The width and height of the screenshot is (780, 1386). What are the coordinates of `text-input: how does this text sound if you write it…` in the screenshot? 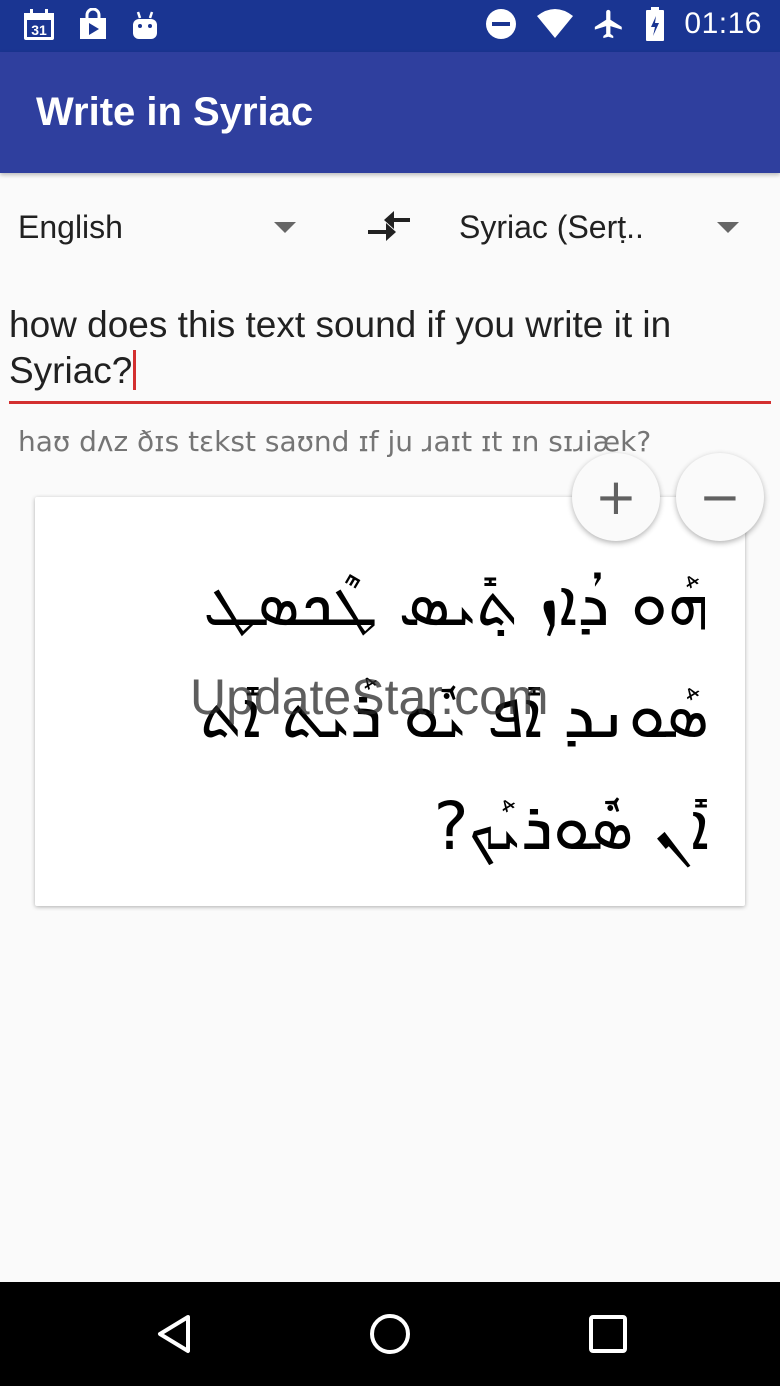 It's located at (390, 348).